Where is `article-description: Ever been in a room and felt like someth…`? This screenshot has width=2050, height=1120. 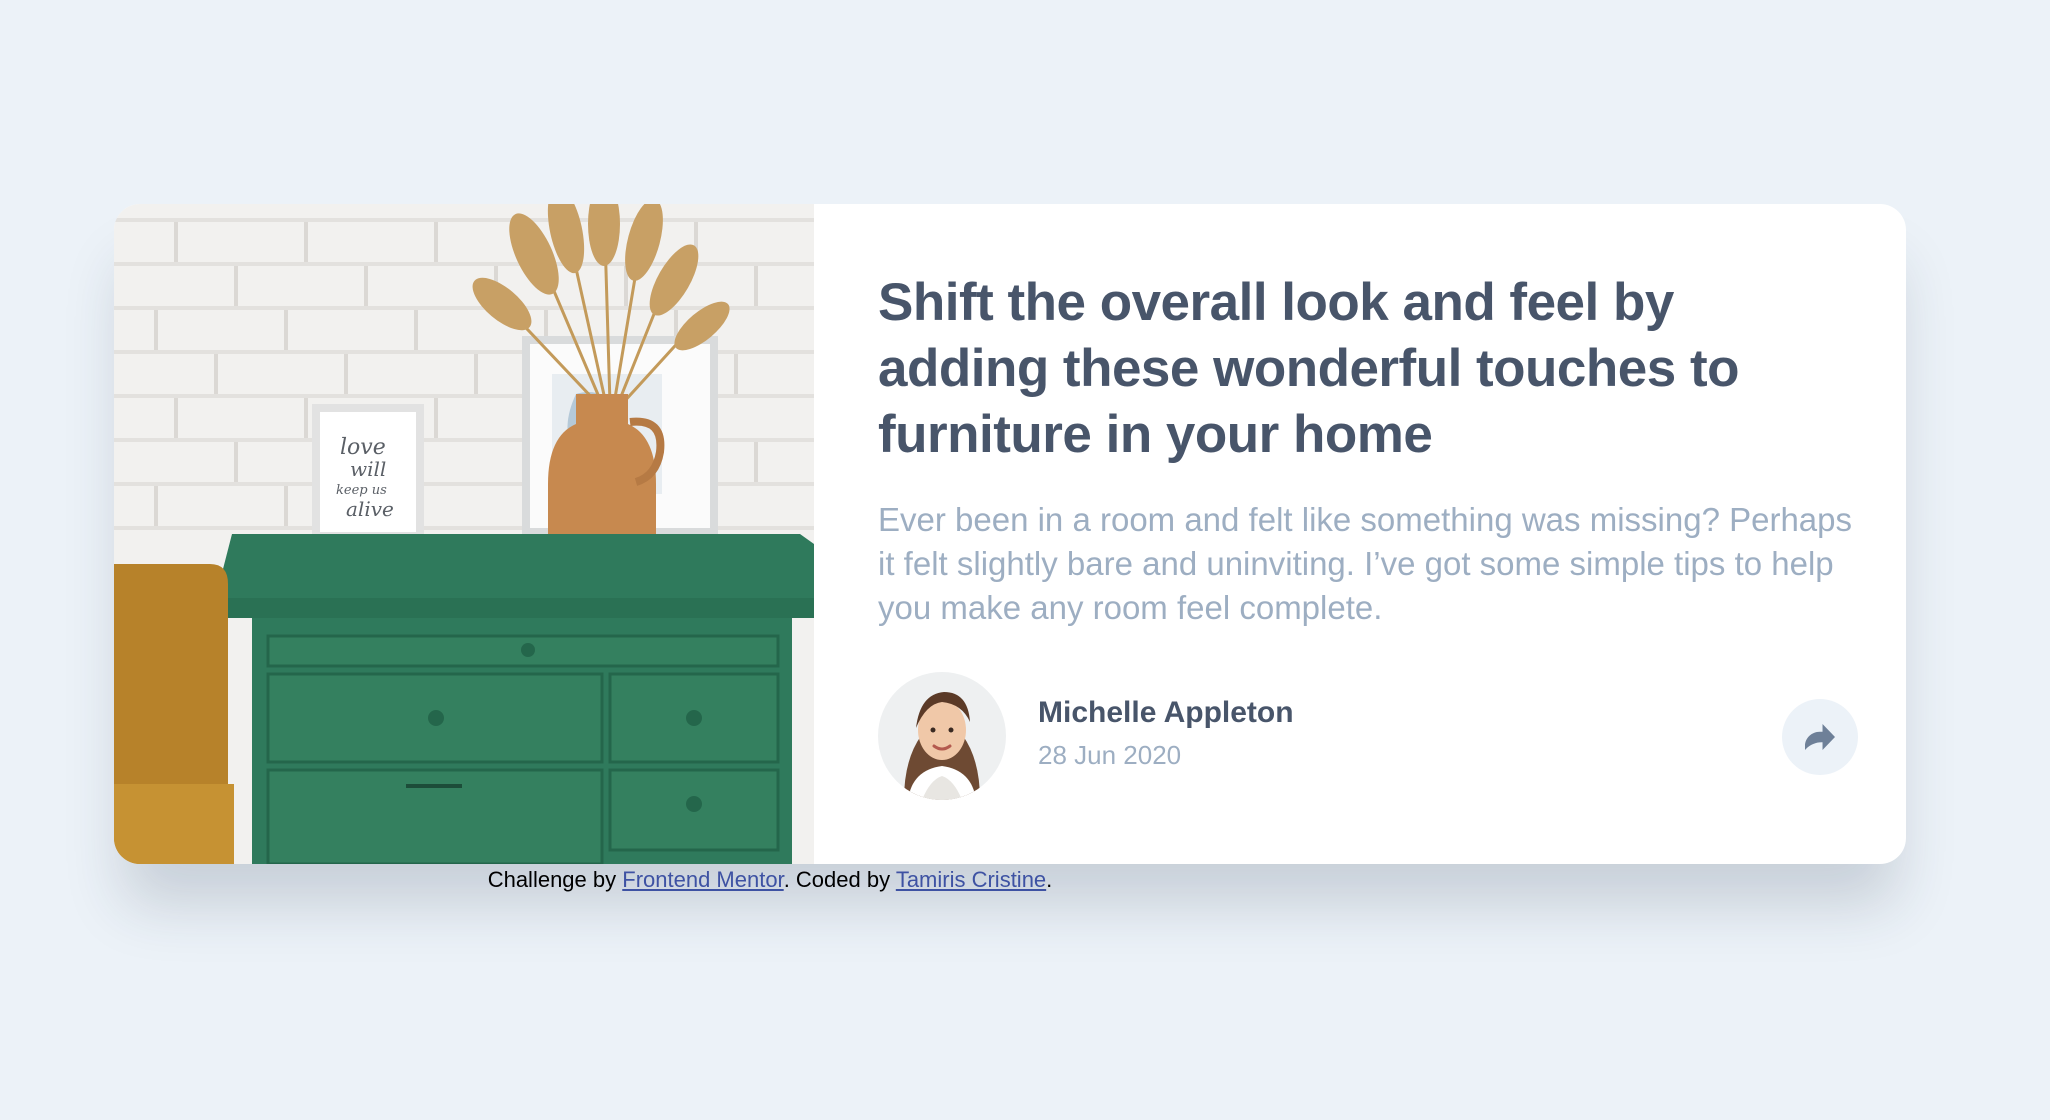
article-description: Ever been in a room and felt like someth… is located at coordinates (1365, 563).